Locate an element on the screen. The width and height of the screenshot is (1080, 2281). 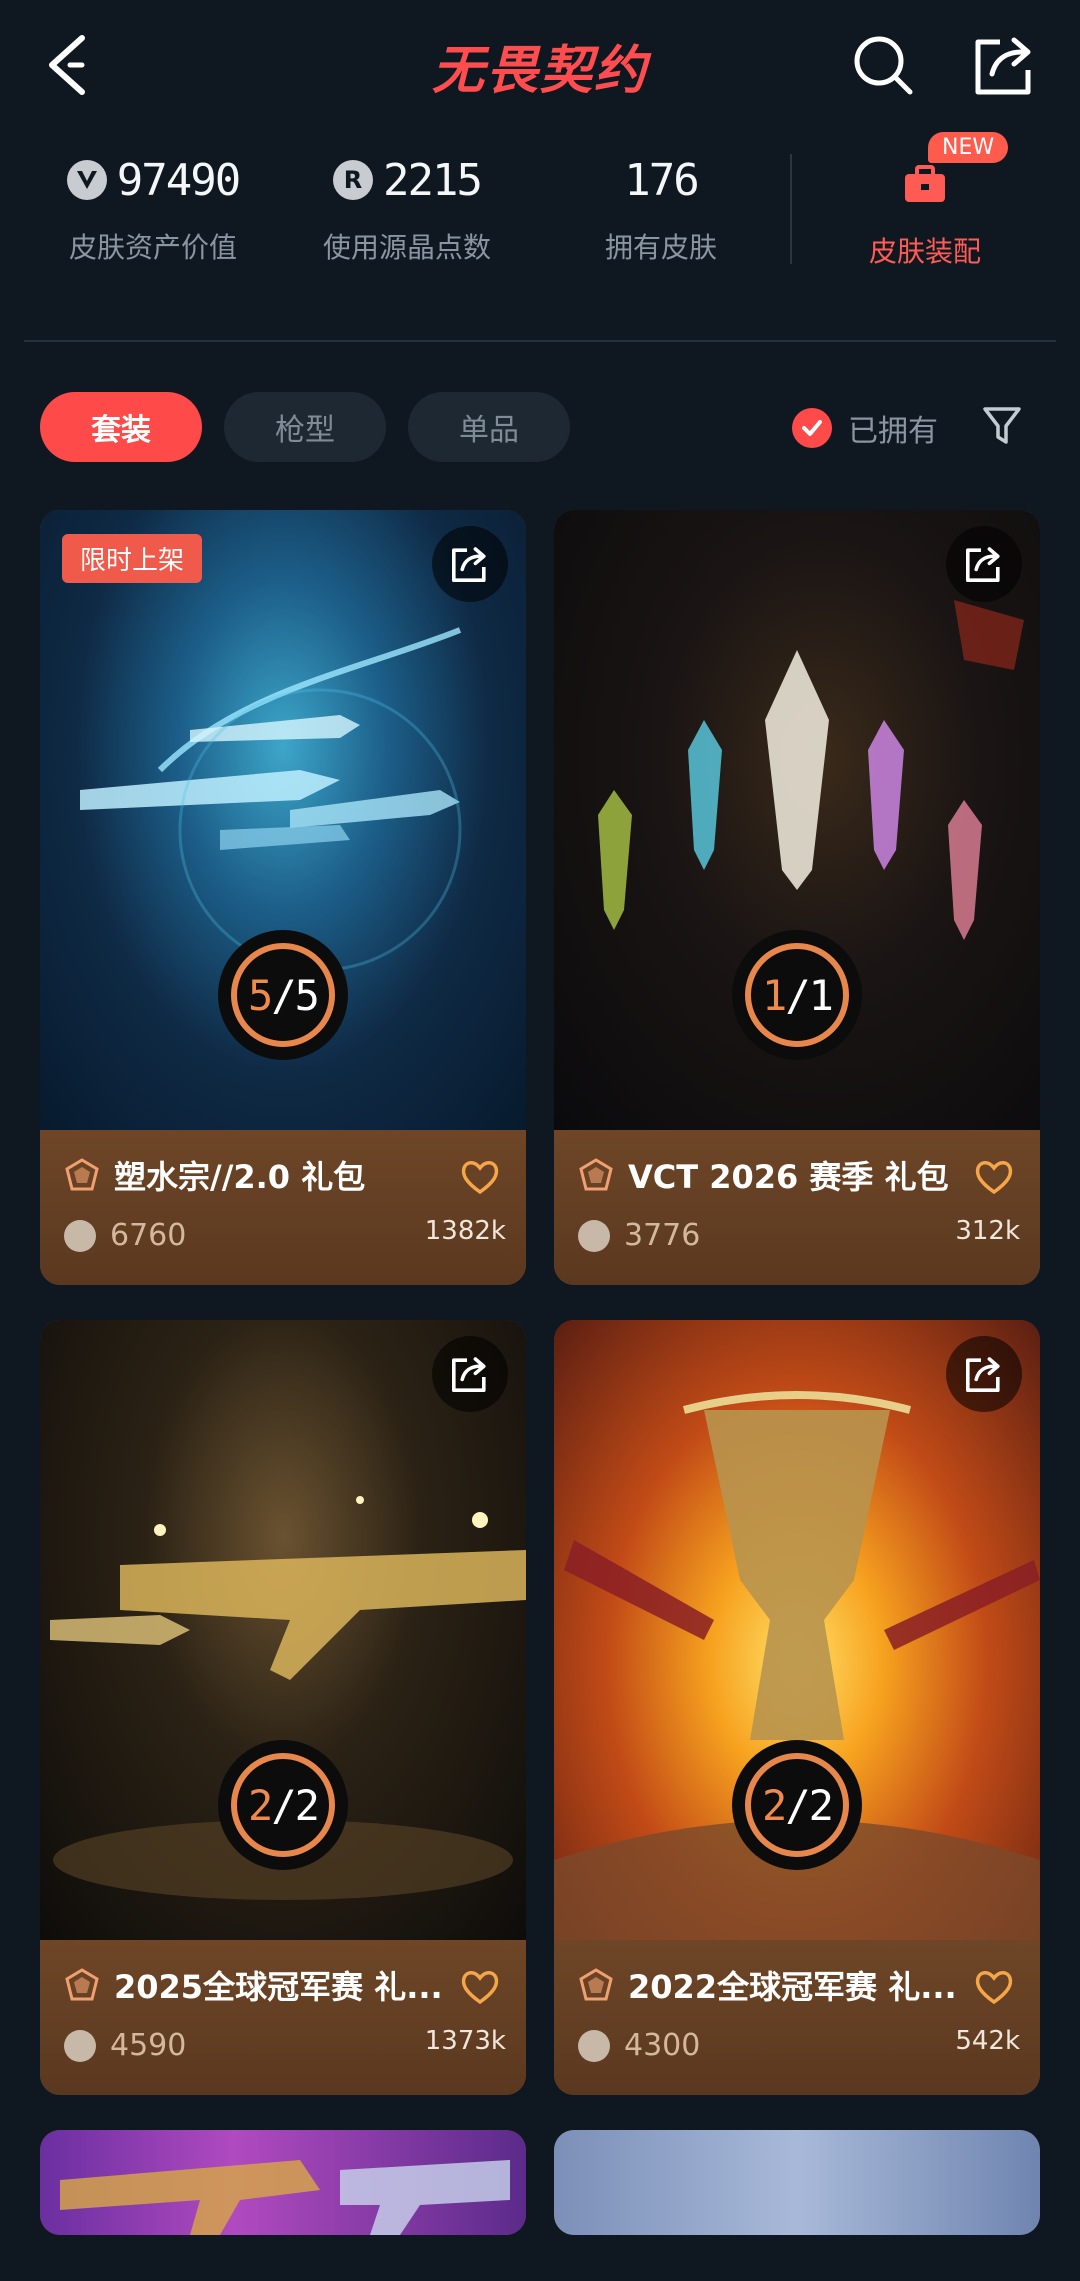
bundle-name: VCT 2026 赛季 礼包 is located at coordinates (788, 1177).